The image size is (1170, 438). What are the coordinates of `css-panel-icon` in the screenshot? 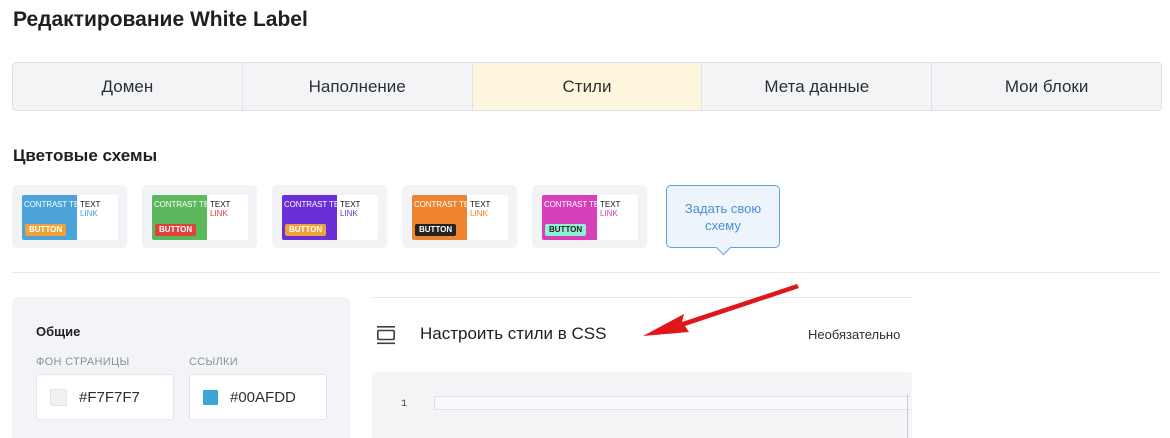 It's located at (385, 335).